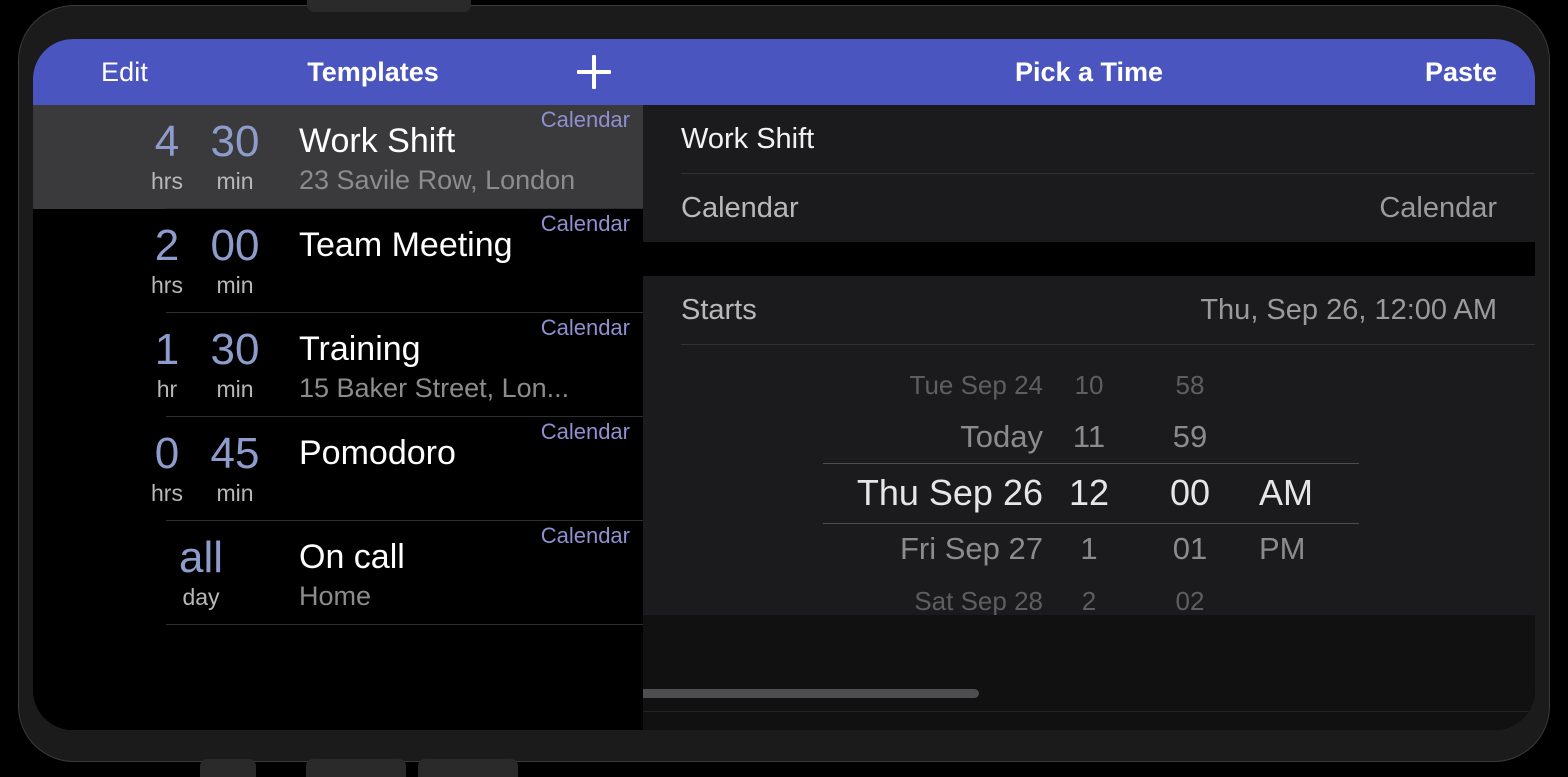 This screenshot has height=777, width=1568. I want to click on picker-row: Sat Sep 28 2 02, so click(1089, 595).